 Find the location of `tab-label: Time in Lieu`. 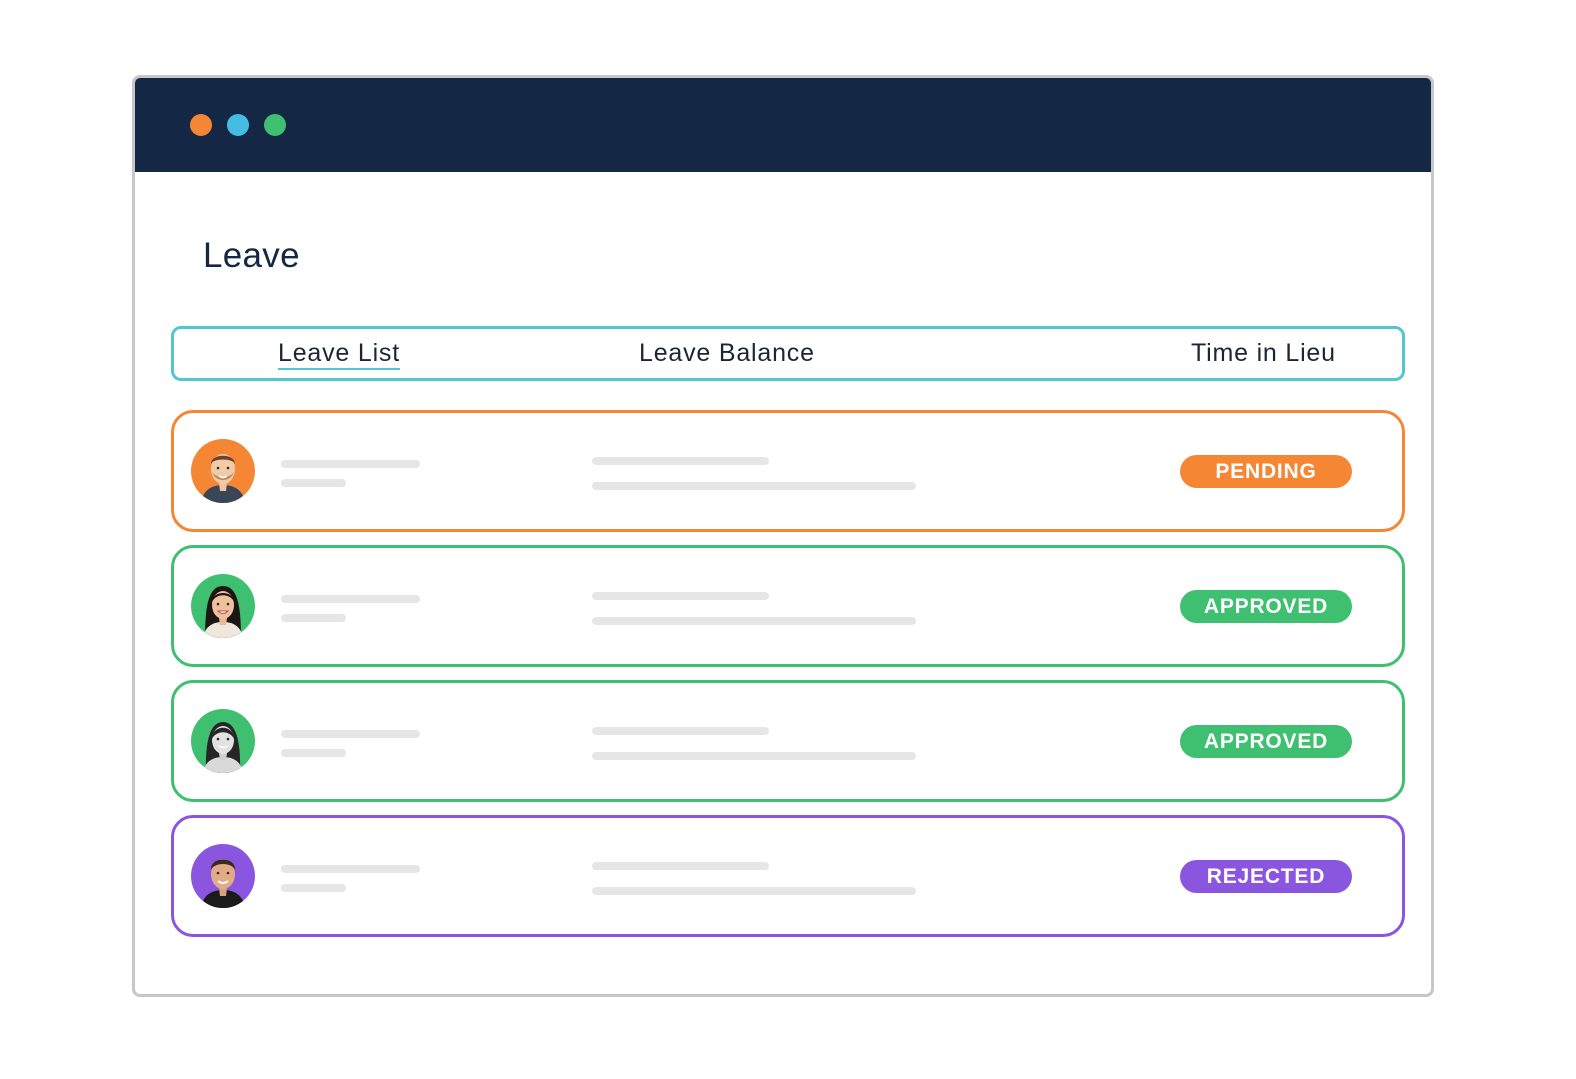

tab-label: Time in Lieu is located at coordinates (1263, 353).